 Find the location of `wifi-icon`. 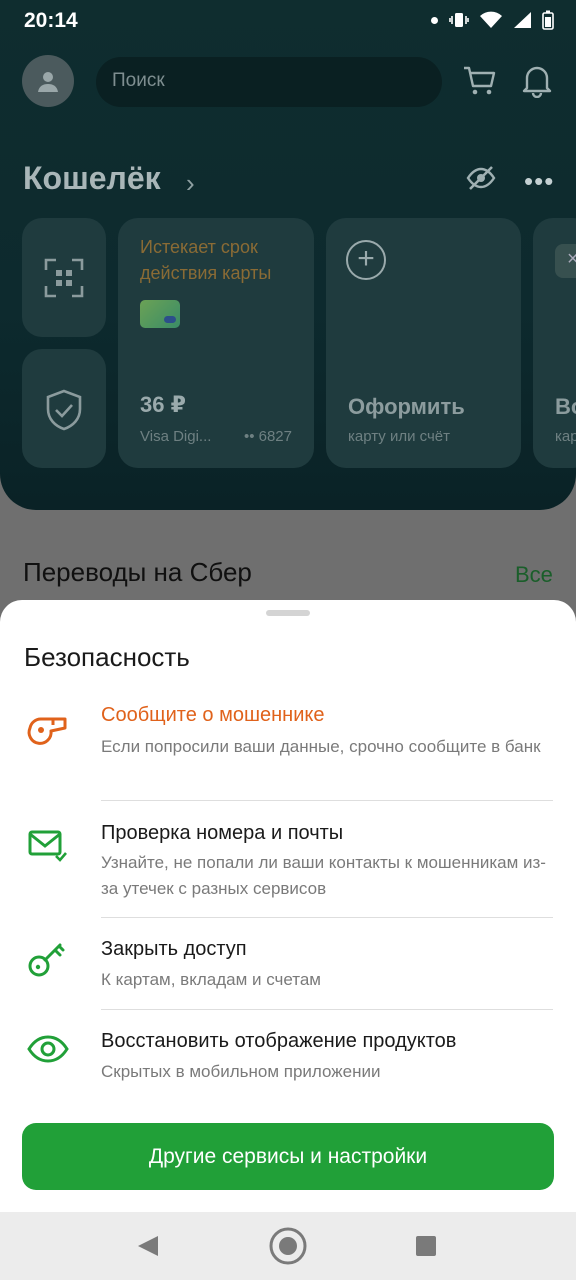

wifi-icon is located at coordinates (491, 19).